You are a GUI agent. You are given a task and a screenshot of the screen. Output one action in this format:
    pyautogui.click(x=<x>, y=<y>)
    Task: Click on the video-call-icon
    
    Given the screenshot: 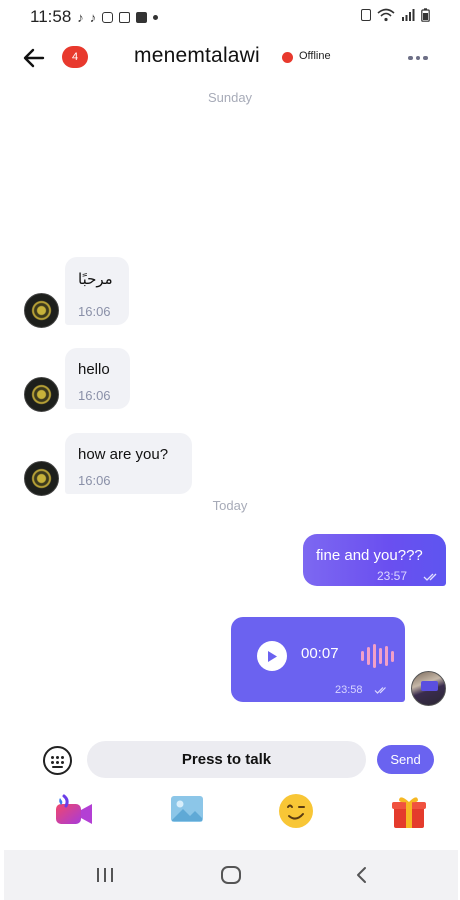 What is the action you would take?
    pyautogui.click(x=74, y=809)
    